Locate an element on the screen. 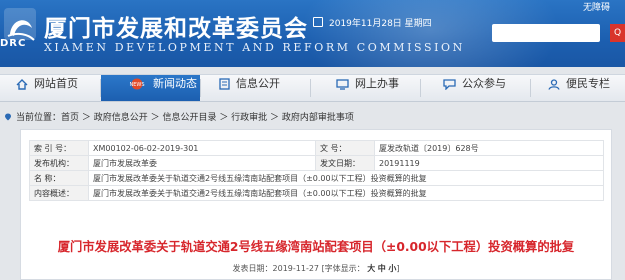 The height and width of the screenshot is (280, 625). main-nav: 网站首页 NEWS 新闻动态 信息公开 网上办事 公众参与 便民专栏 is located at coordinates (312, 88).